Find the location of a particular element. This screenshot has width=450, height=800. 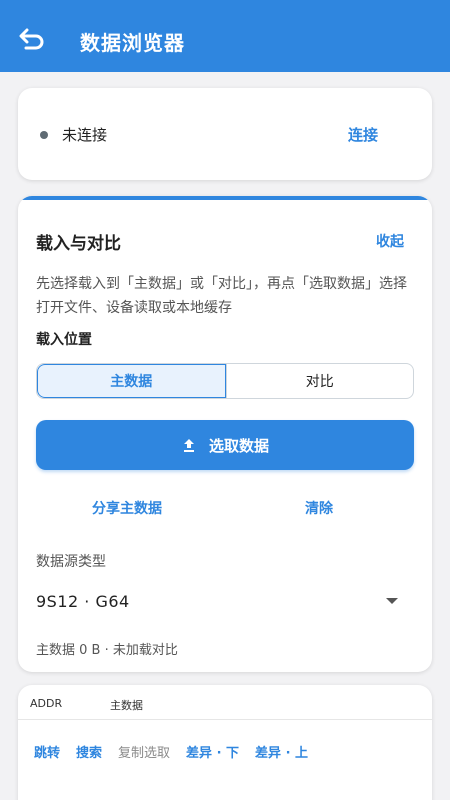

load-position-toggle: 主数据 对比 is located at coordinates (225, 381).